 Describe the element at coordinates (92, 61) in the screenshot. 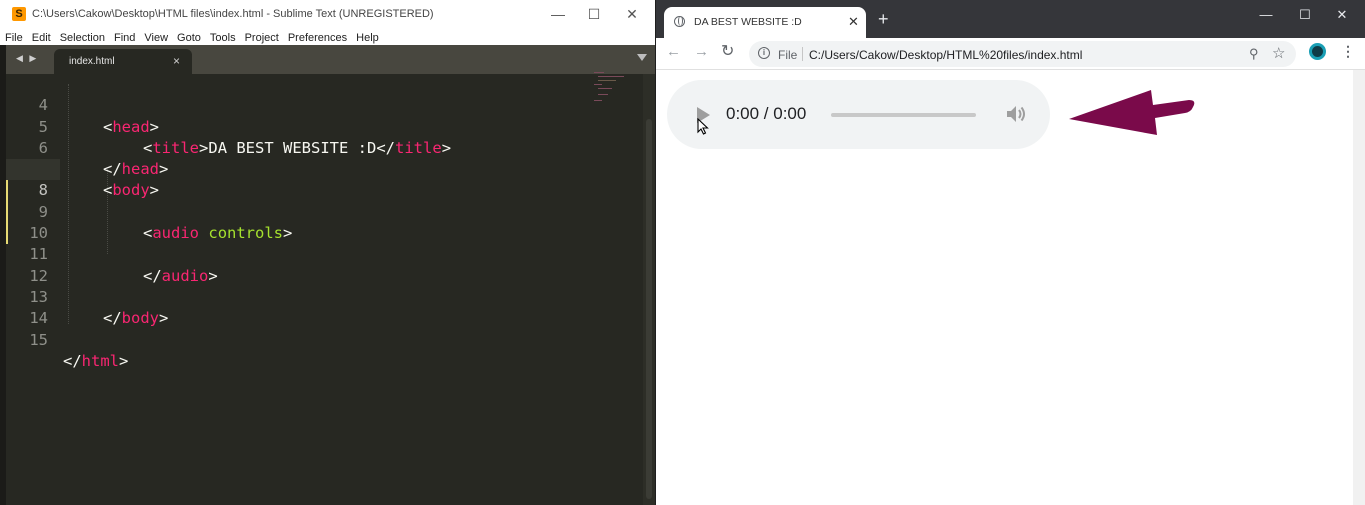

I see `tab-label: index.html` at that location.